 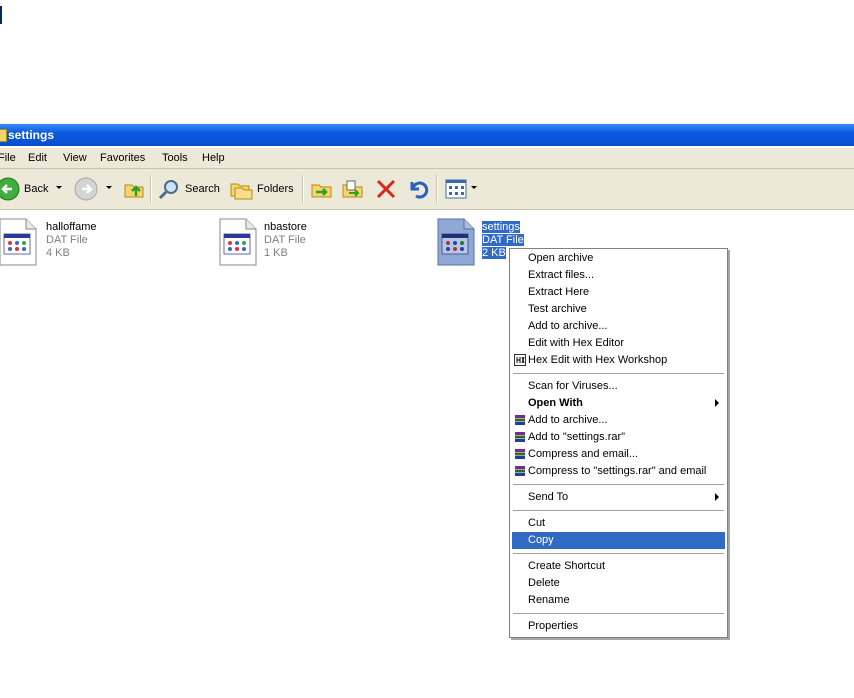 What do you see at coordinates (618, 600) in the screenshot?
I see `menu-item-rename: Rename` at bounding box center [618, 600].